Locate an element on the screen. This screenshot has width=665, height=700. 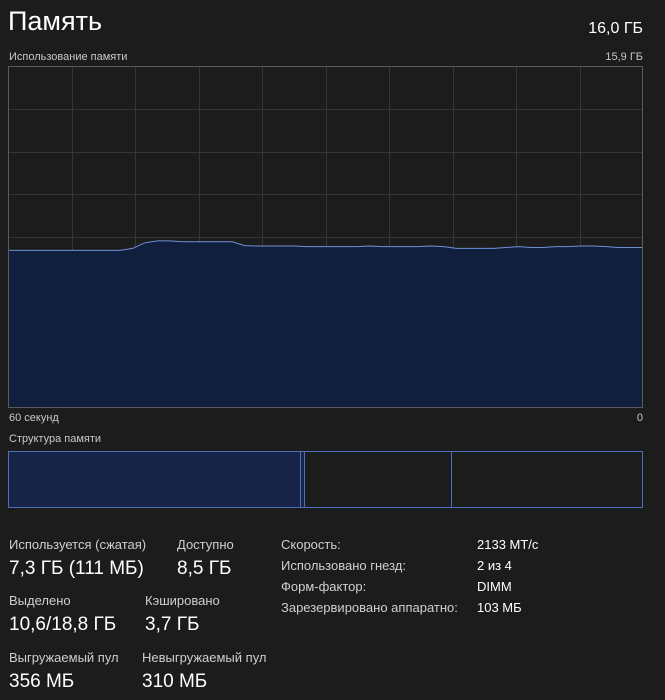
chart-title: Использование памяти is located at coordinates (68, 57).